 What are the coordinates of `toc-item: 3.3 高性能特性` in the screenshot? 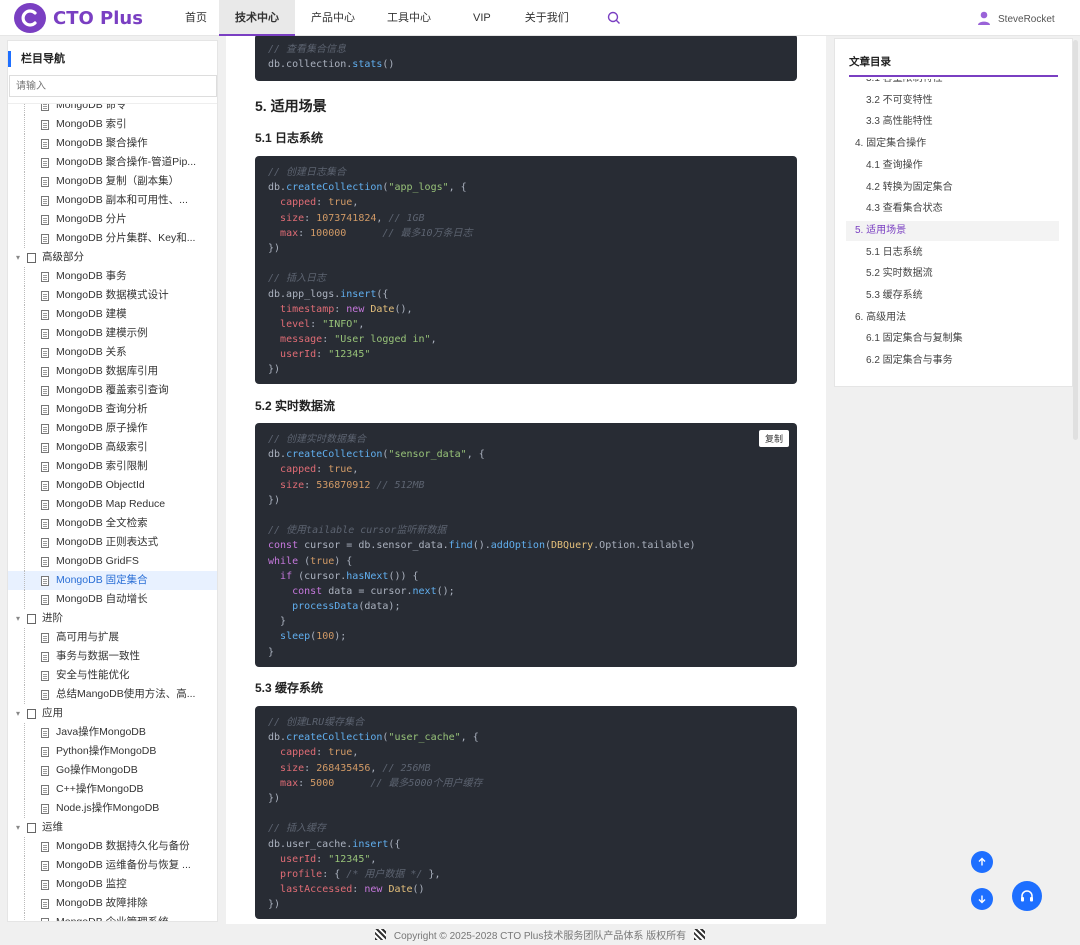 It's located at (952, 122).